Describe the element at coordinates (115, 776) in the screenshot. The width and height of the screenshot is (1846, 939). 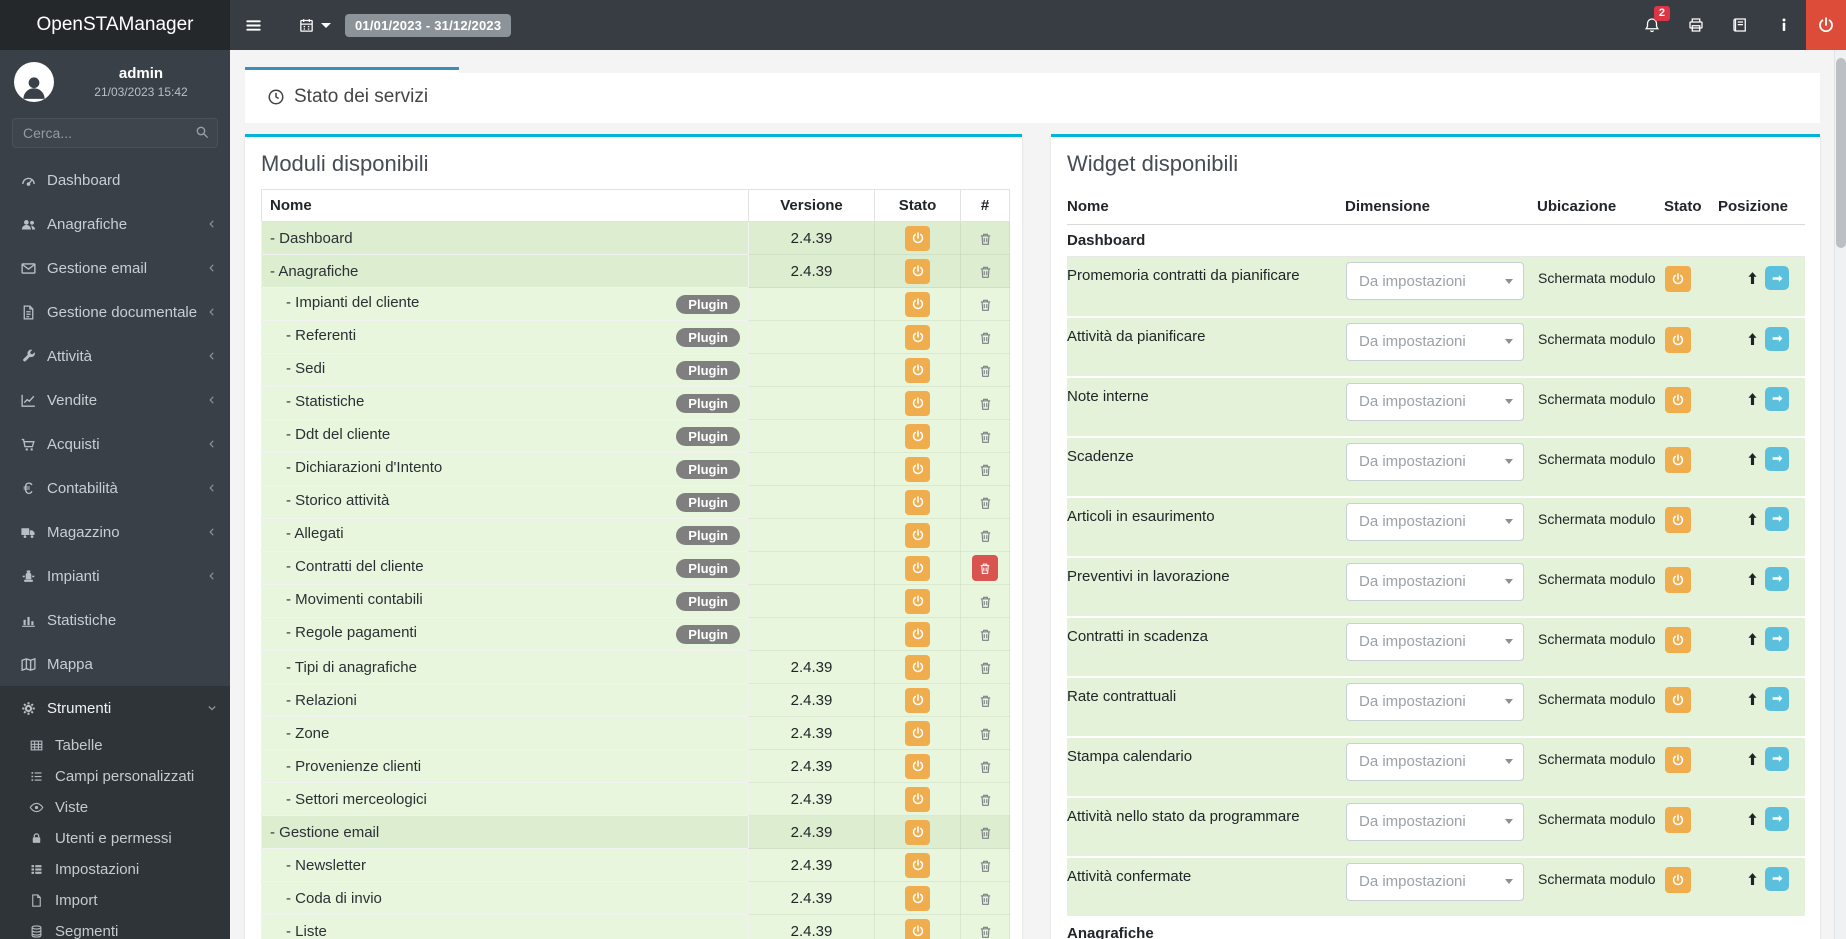
I see `sidebar-item-campi-personalizzati: Campi personalizzati` at that location.